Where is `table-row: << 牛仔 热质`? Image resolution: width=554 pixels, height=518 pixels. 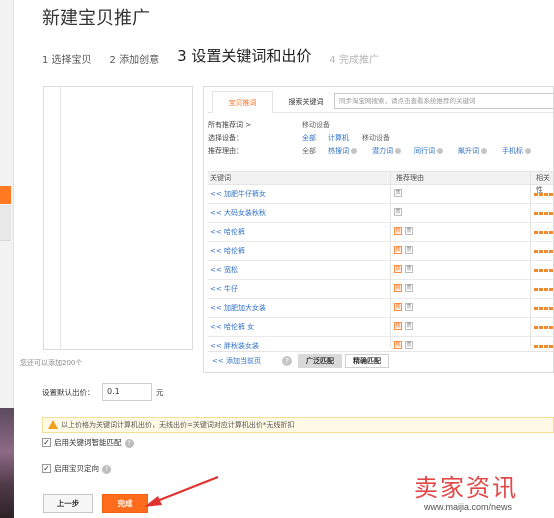 table-row: << 牛仔 热质 is located at coordinates (380, 289).